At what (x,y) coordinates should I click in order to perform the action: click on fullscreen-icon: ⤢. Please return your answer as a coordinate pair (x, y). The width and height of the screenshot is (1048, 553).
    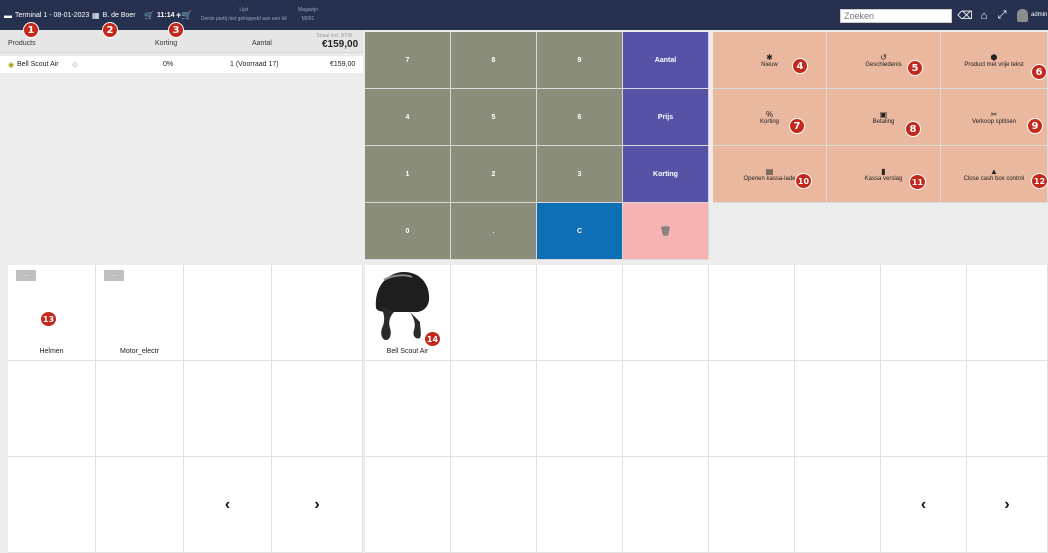
    Looking at the image, I should click on (1002, 15).